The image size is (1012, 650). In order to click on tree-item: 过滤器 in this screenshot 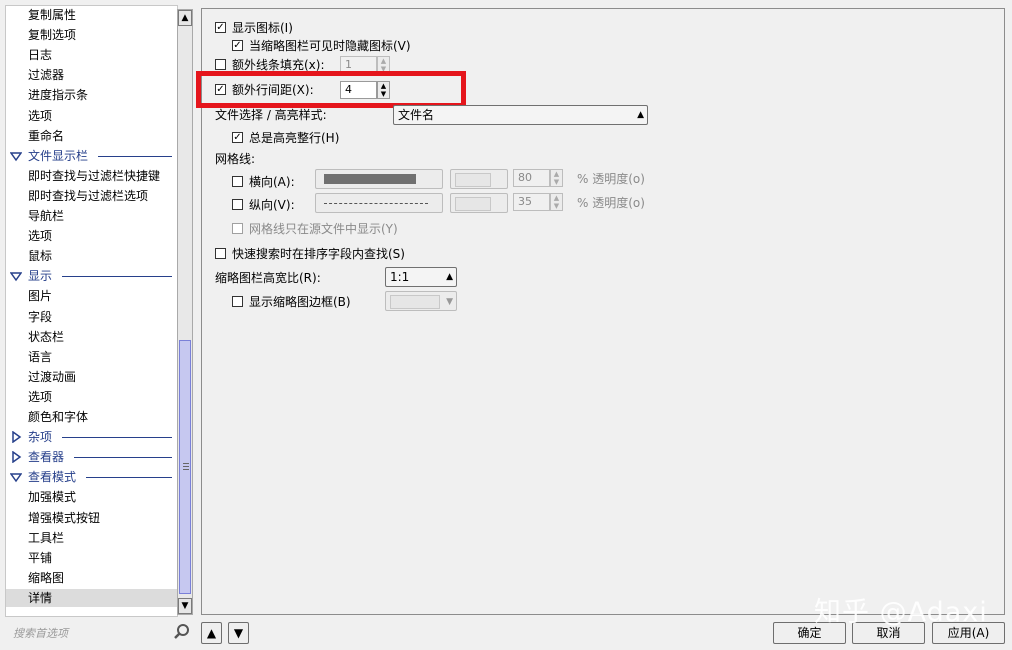, I will do `click(46, 75)`.